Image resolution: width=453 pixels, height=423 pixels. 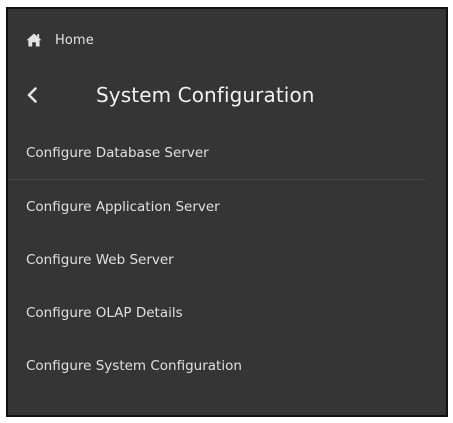 I want to click on back-button, so click(x=39, y=95).